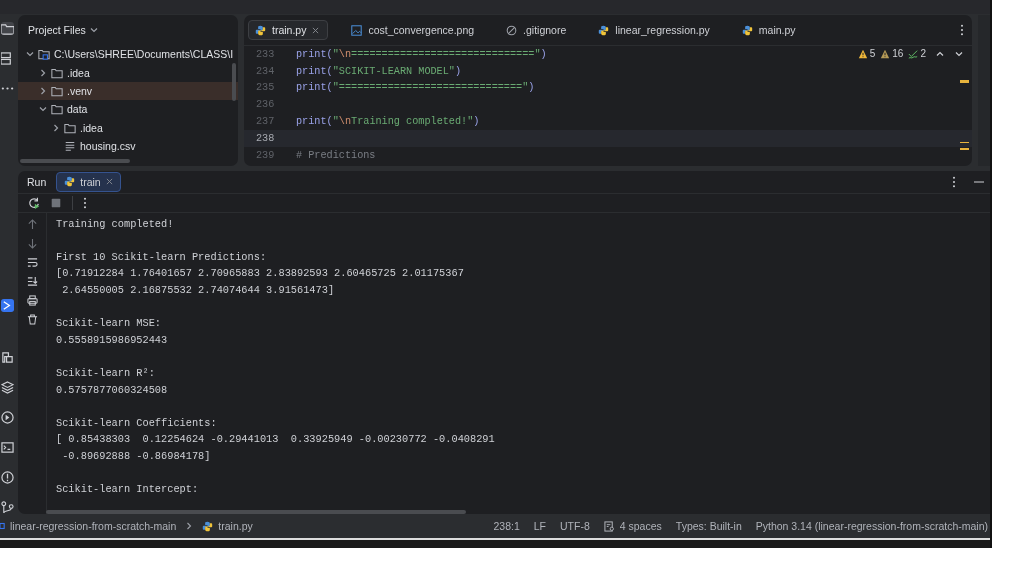  I want to click on console-output-line: 0.5757877060324508, so click(112, 389).